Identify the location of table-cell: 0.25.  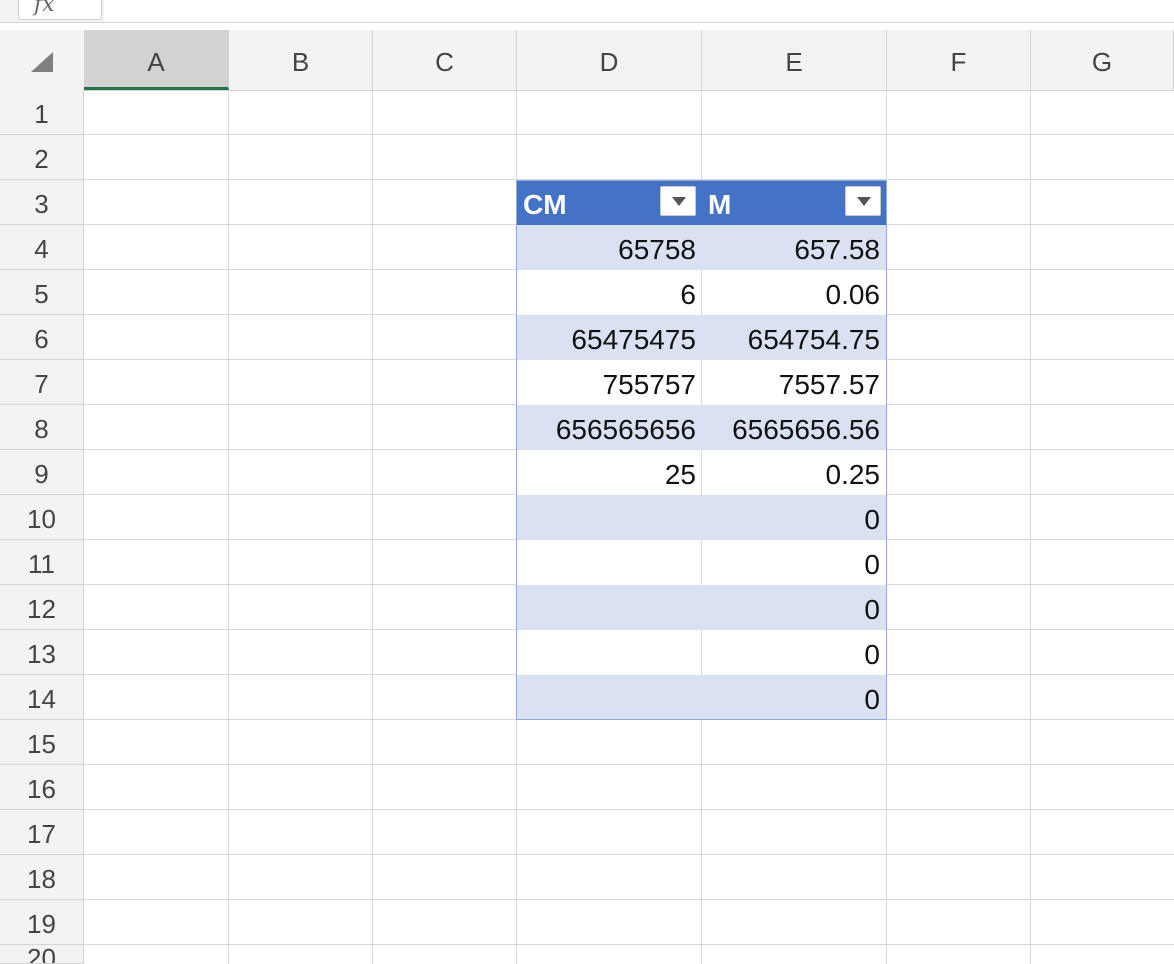
(794, 472).